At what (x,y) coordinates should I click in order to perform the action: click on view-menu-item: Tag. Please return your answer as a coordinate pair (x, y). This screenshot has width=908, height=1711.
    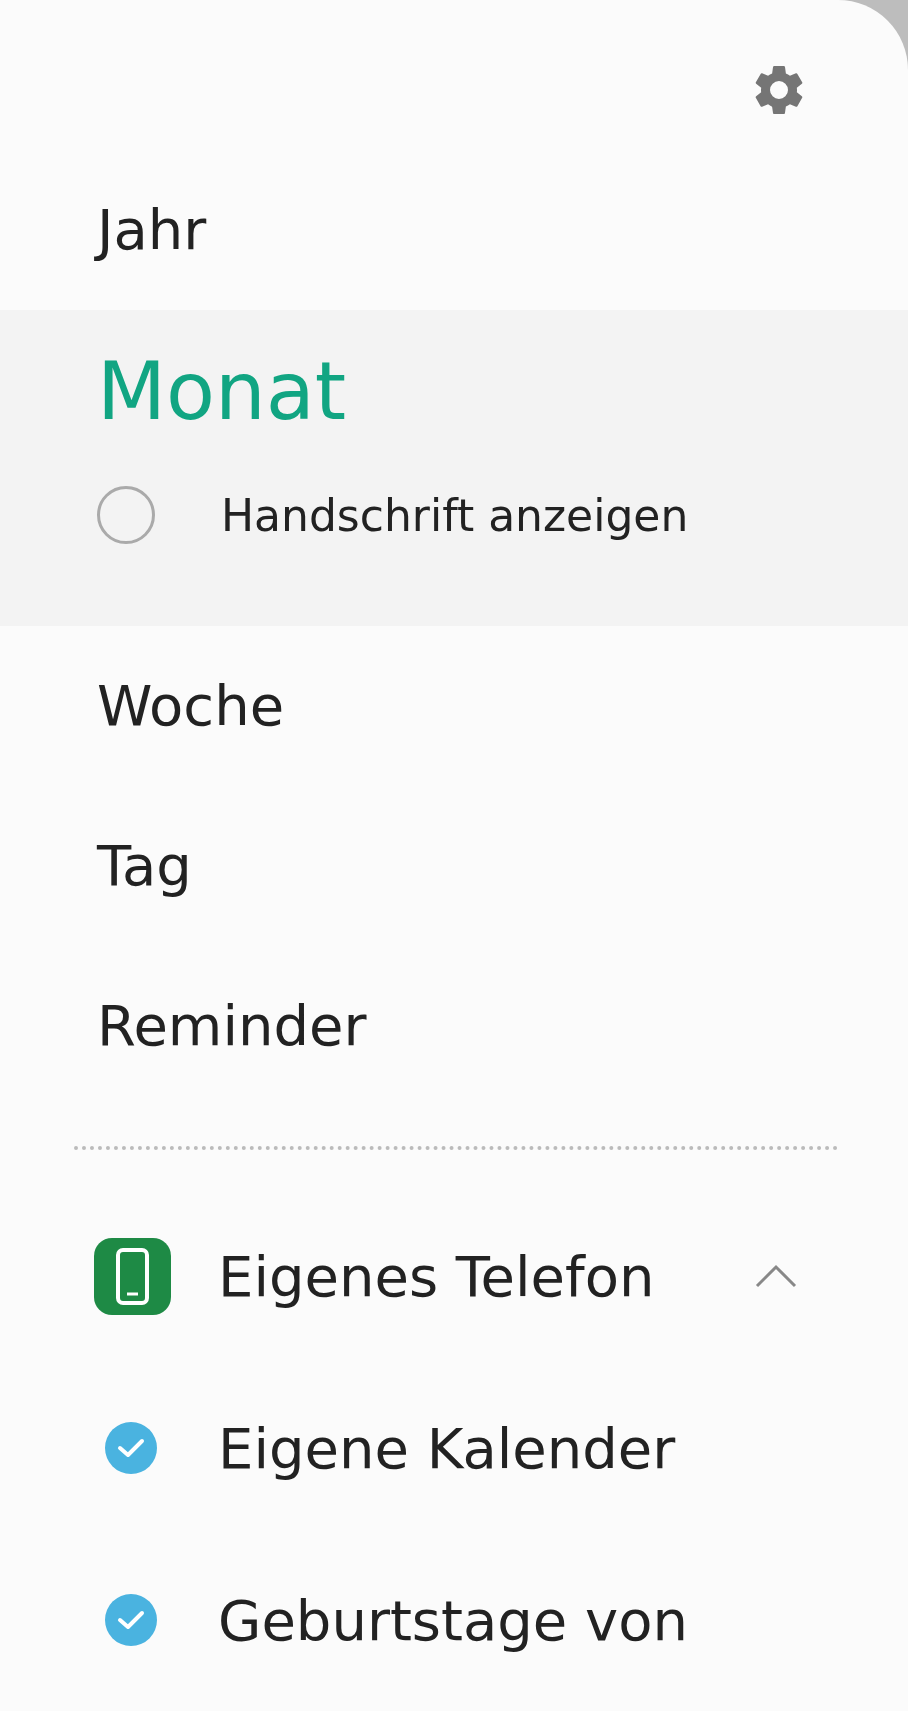
    Looking at the image, I should click on (454, 866).